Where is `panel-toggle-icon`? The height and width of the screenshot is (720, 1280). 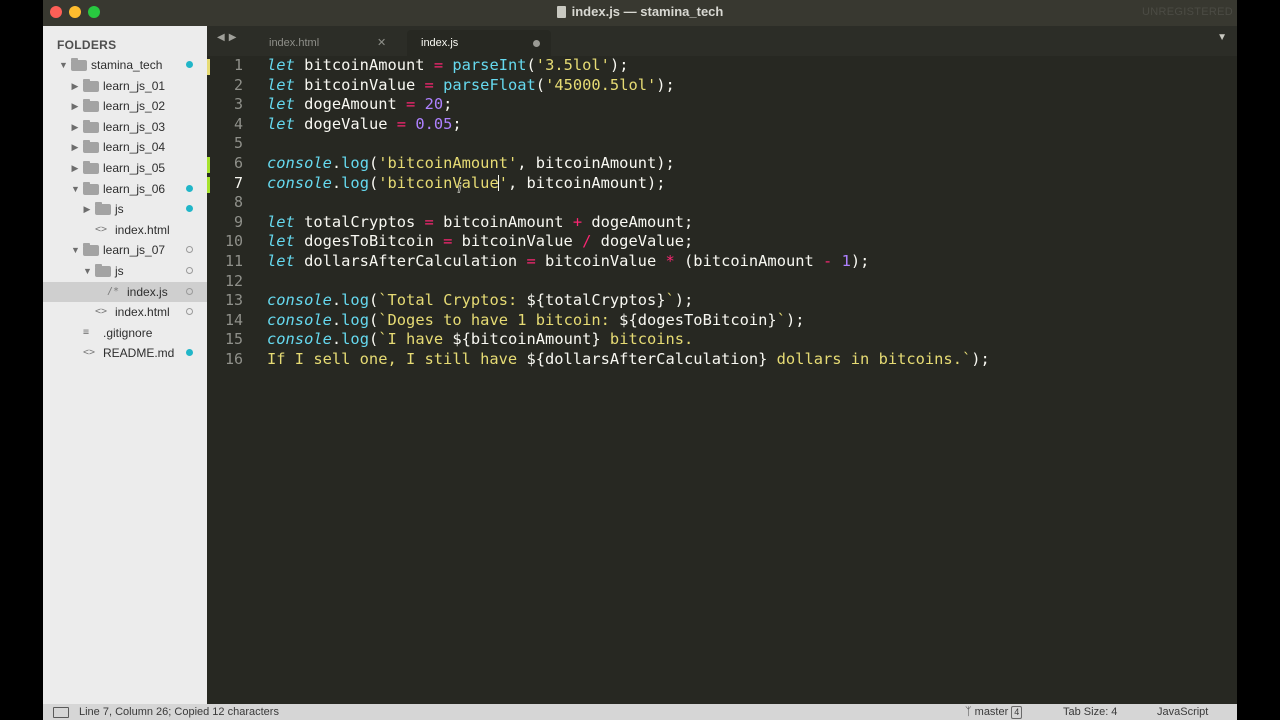
panel-toggle-icon is located at coordinates (61, 712).